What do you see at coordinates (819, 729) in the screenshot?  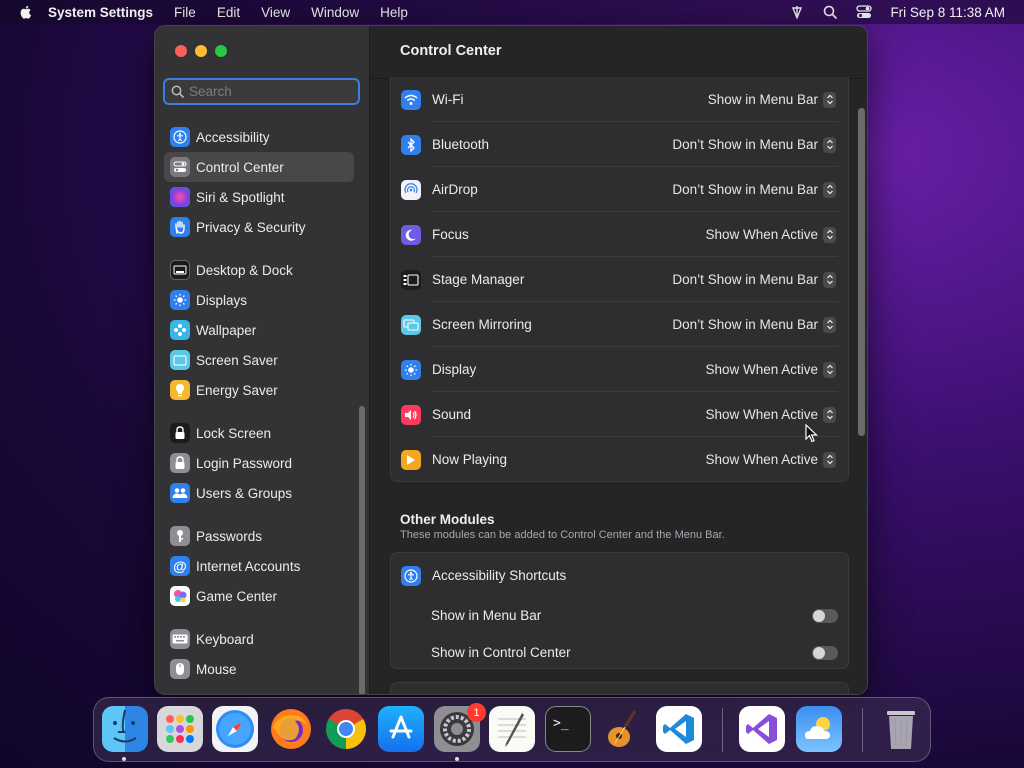 I see `weather-icon` at bounding box center [819, 729].